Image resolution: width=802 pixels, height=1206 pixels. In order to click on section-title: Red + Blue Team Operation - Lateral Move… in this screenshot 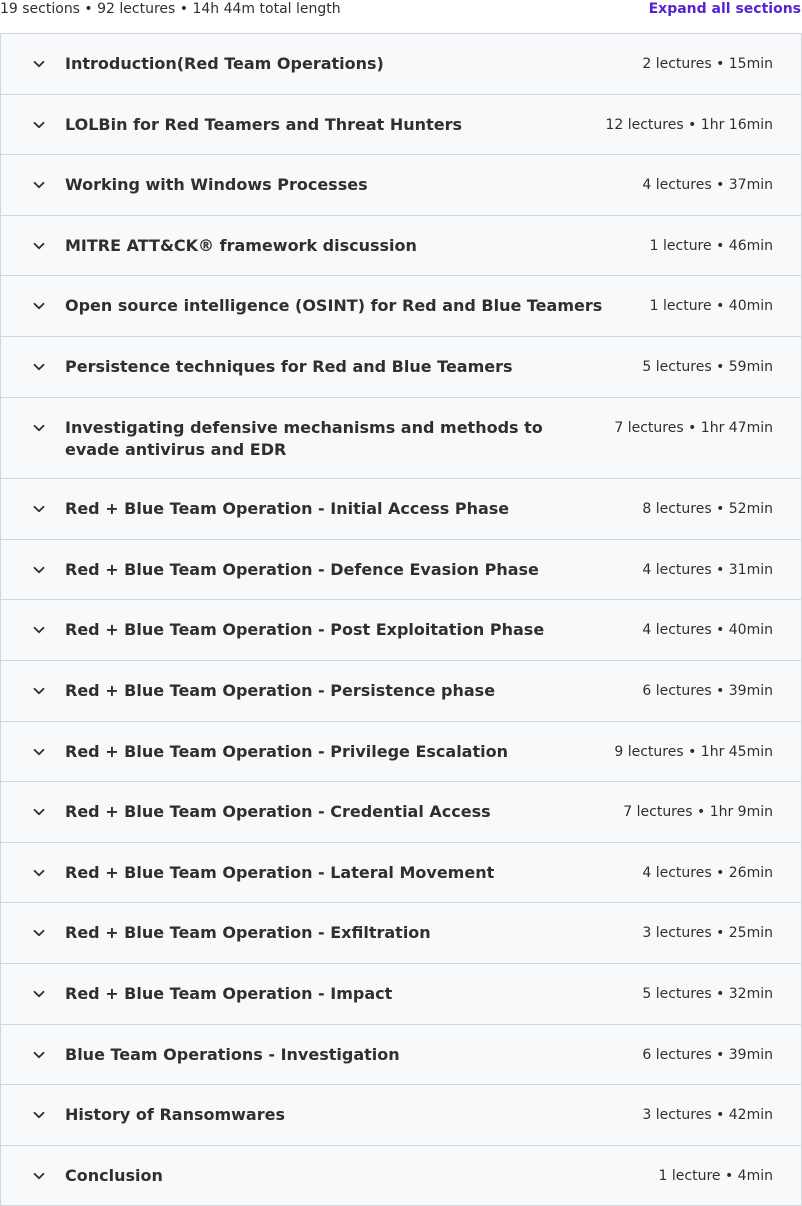, I will do `click(280, 872)`.